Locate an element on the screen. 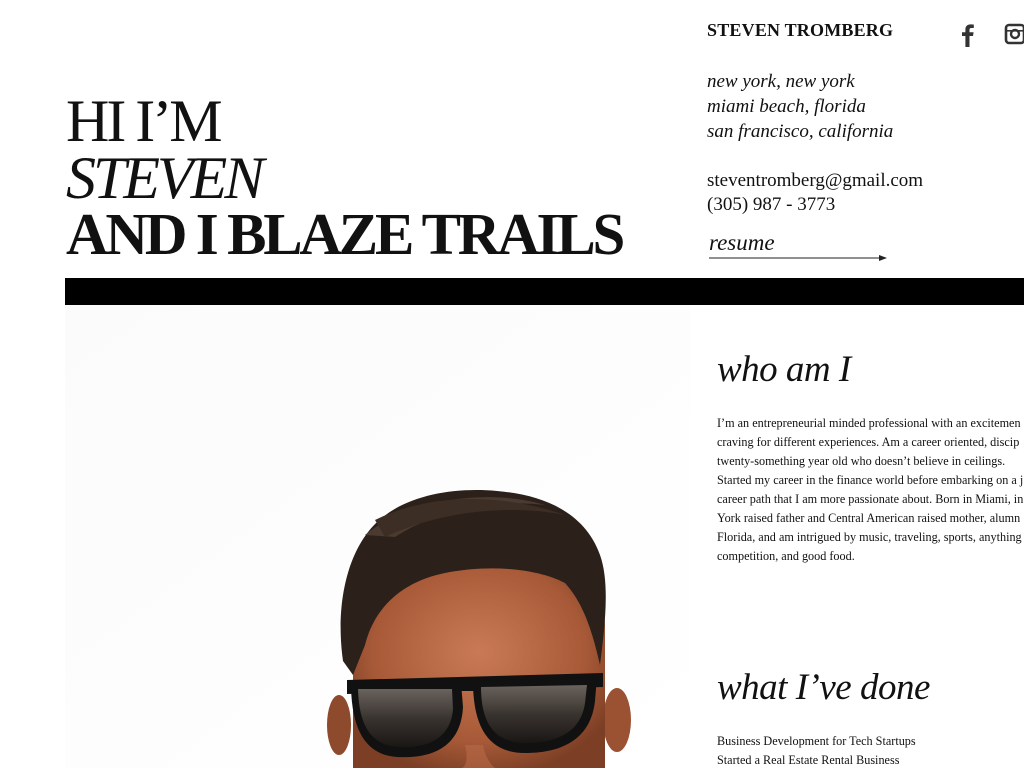 The height and width of the screenshot is (773, 1024). about-heading: who am I is located at coordinates (784, 369).